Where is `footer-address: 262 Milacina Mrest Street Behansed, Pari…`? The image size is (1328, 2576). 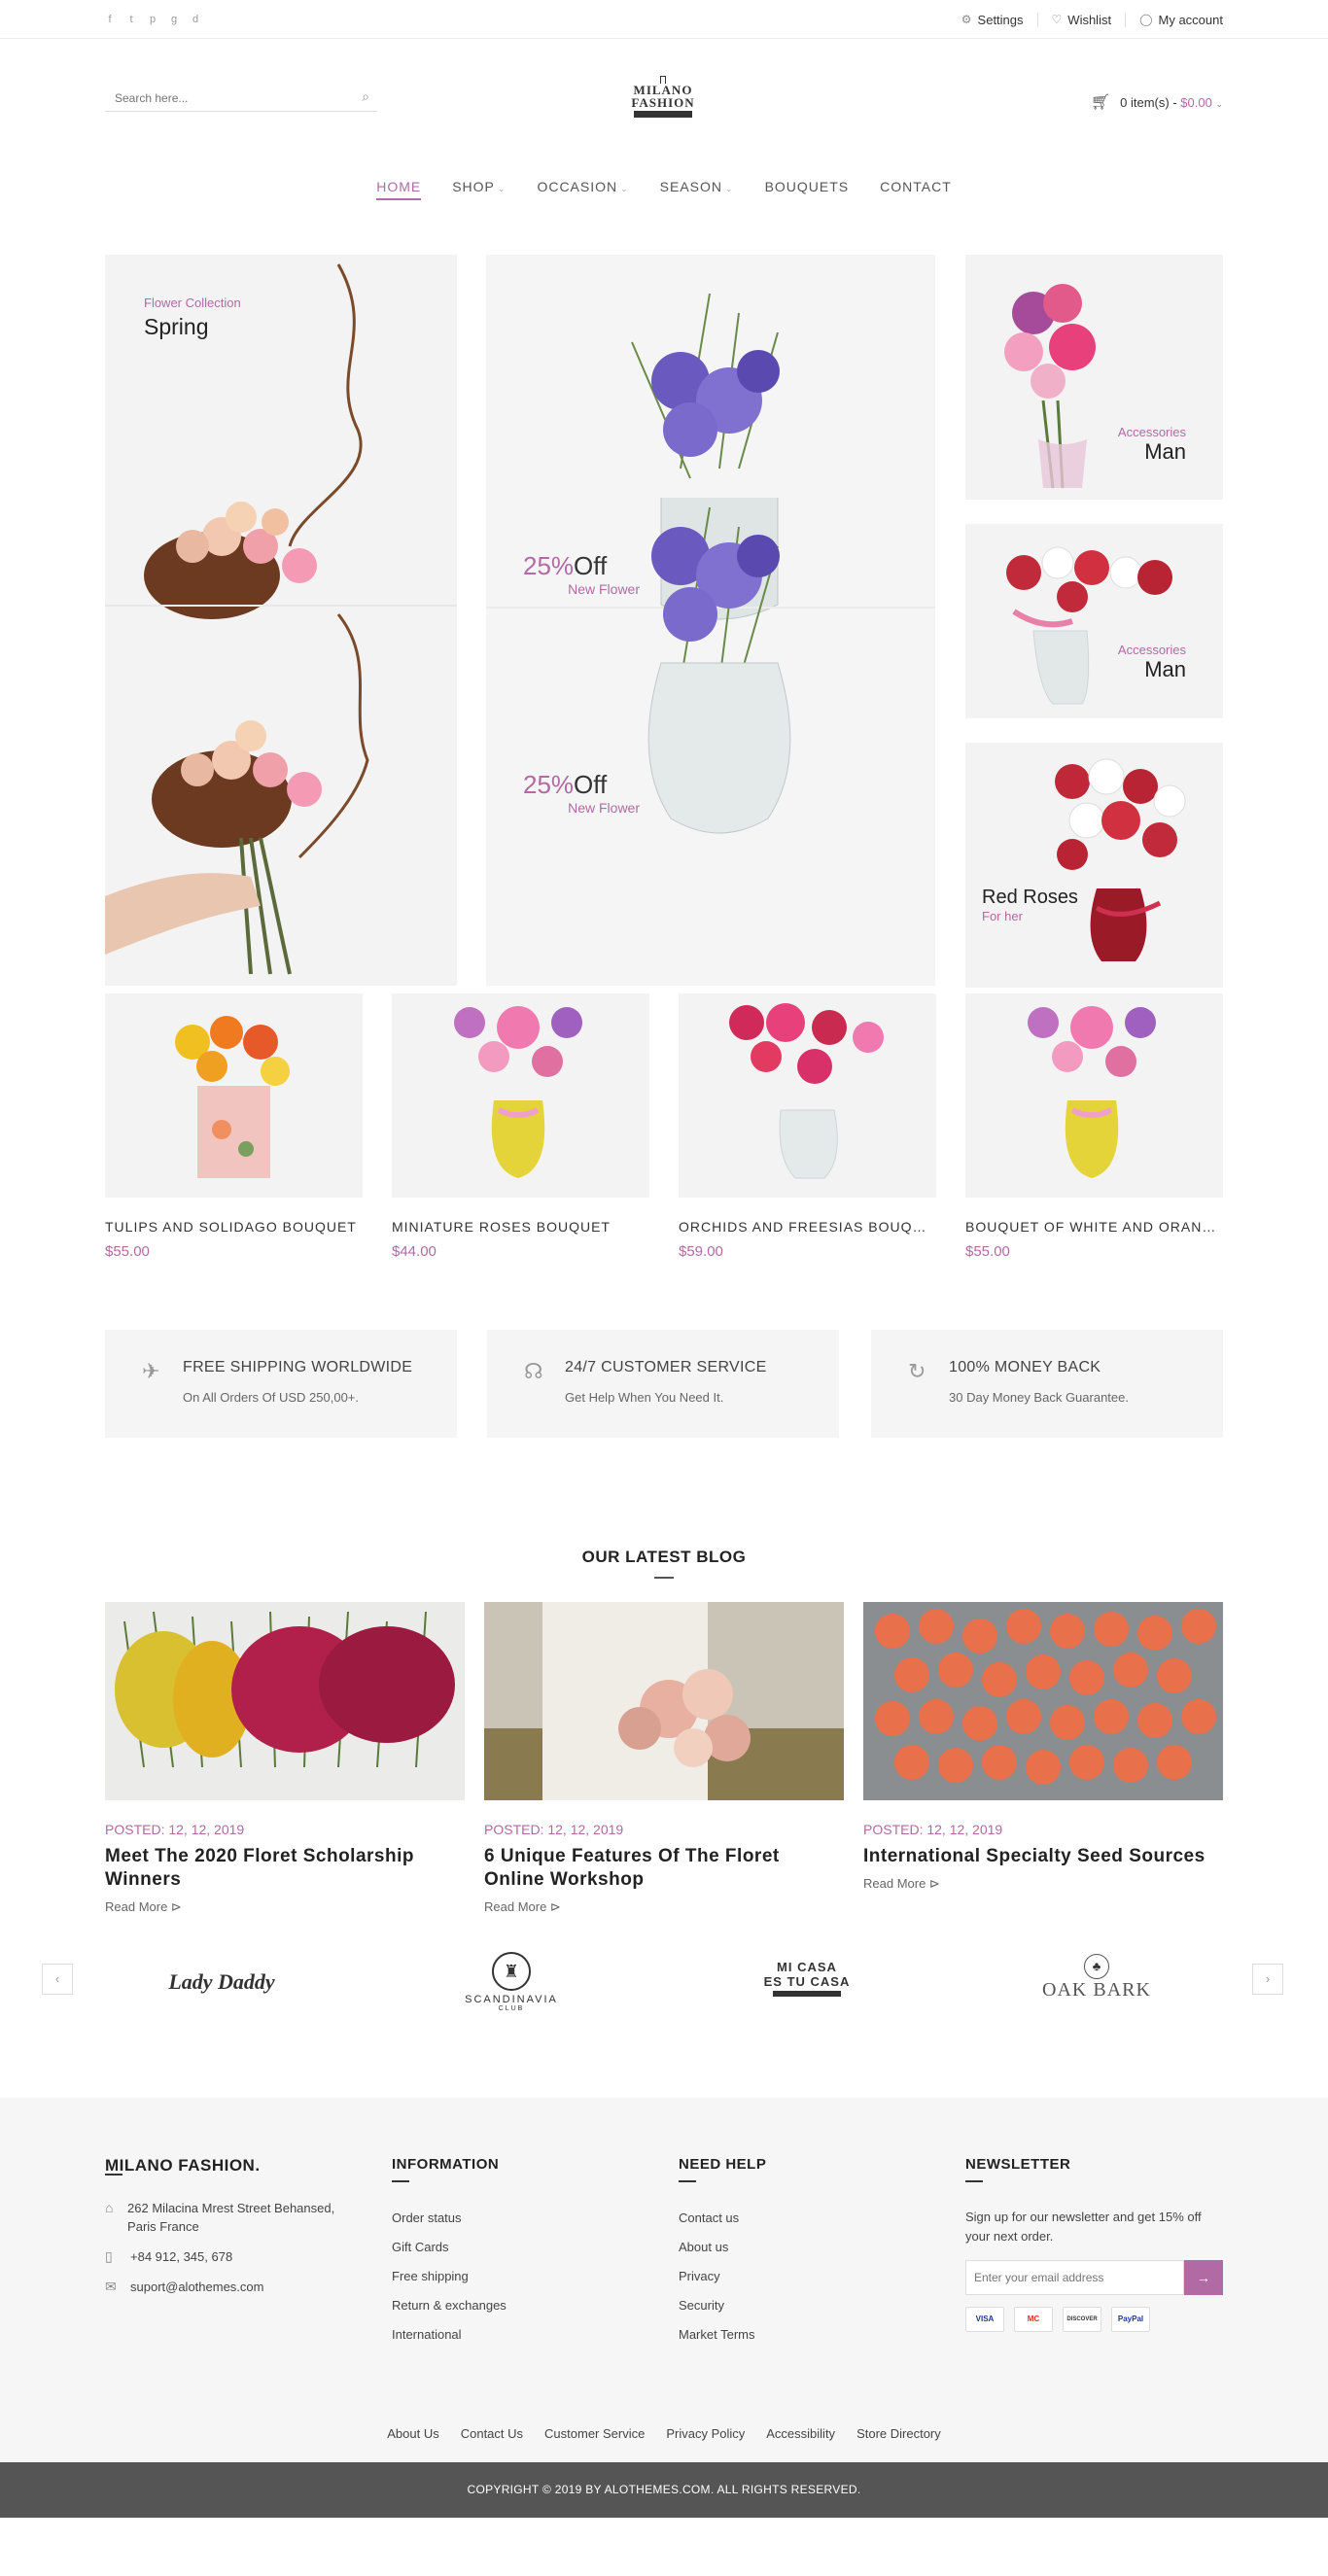 footer-address: 262 Milacina Mrest Street Behansed, Pari… is located at coordinates (231, 2218).